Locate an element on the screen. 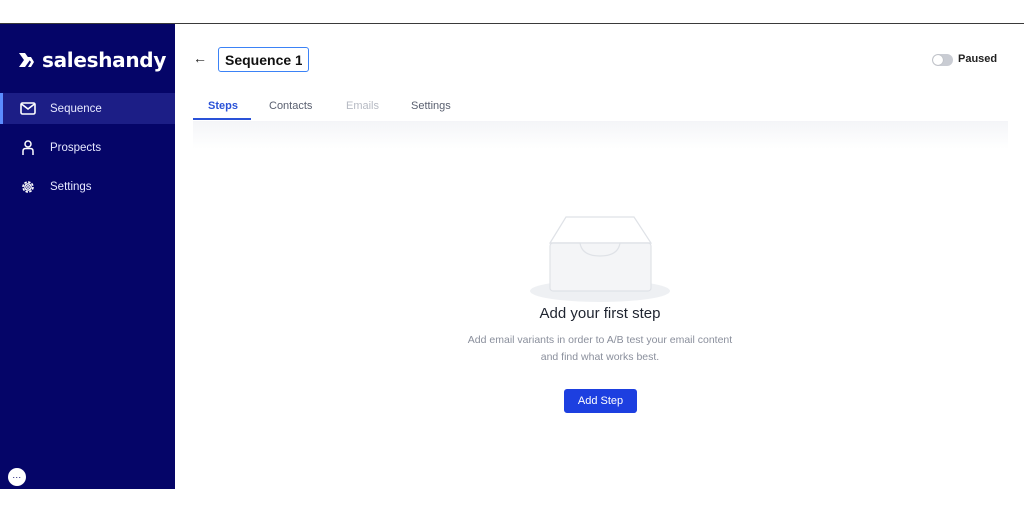  empty-state-title: Add your first step is located at coordinates (600, 313).